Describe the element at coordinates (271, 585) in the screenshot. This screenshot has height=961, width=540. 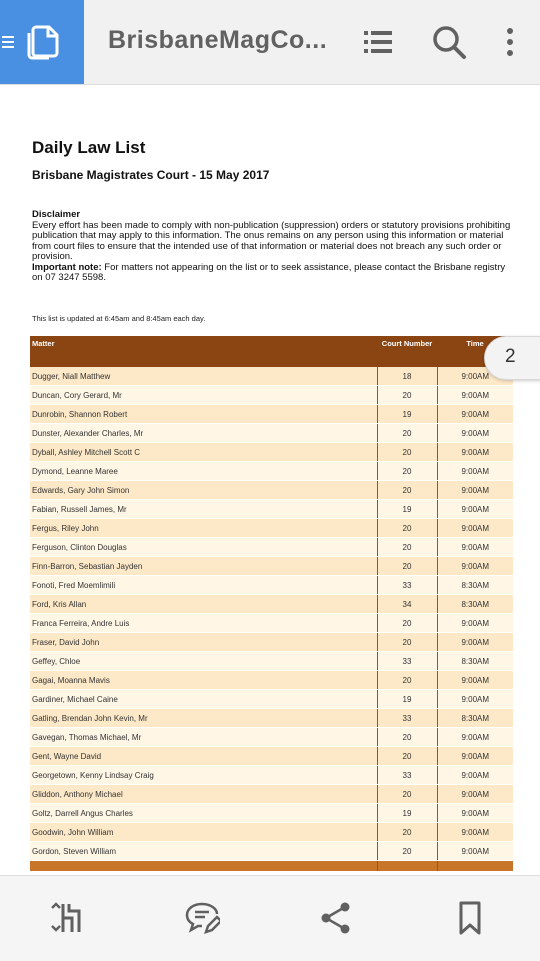
I see `table-row: Fonoti, Fred Moemlimili 33 8:30AM` at that location.